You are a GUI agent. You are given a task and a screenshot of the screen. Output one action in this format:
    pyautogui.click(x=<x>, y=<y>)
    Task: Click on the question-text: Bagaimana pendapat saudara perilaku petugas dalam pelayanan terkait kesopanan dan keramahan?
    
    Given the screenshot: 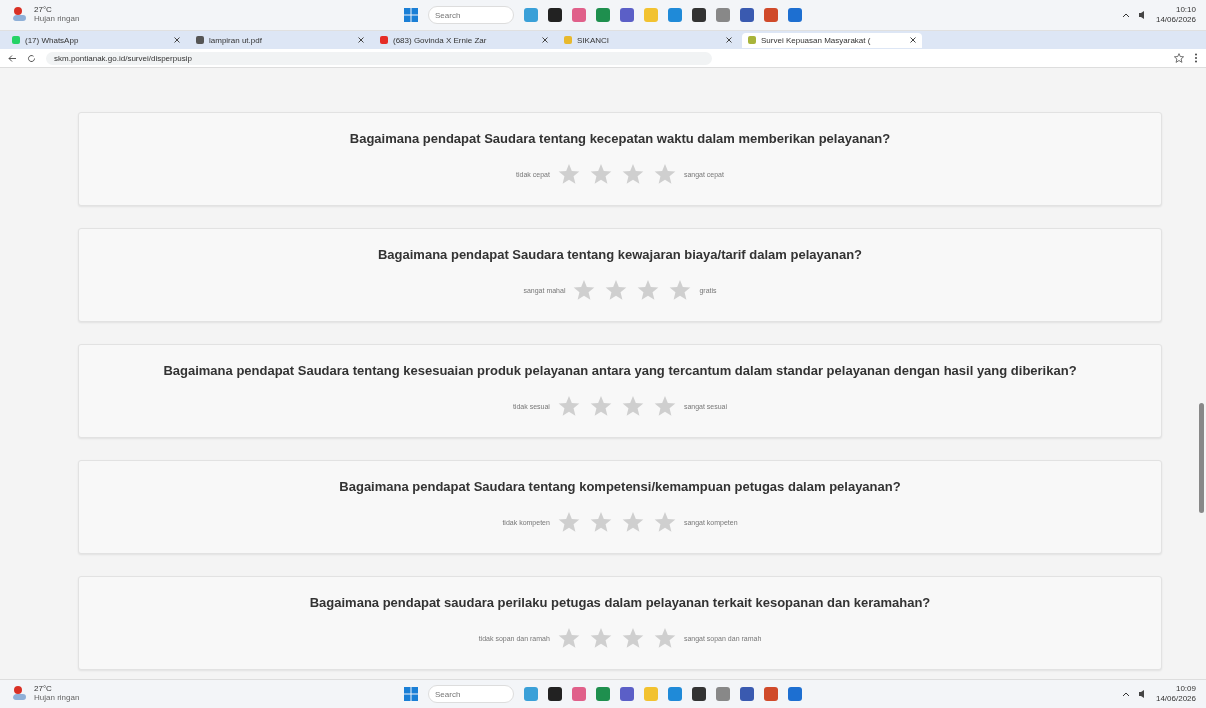 What is the action you would take?
    pyautogui.click(x=620, y=602)
    